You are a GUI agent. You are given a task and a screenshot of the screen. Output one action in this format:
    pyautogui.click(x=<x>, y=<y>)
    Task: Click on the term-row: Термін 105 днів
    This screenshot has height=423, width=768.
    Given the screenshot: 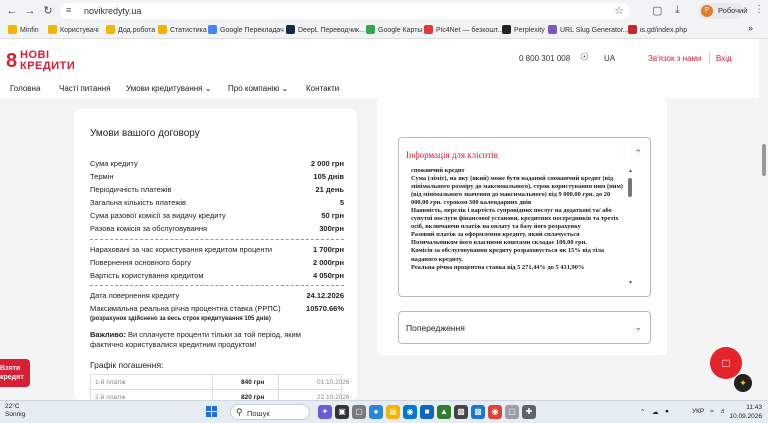 What is the action you would take?
    pyautogui.click(x=217, y=176)
    